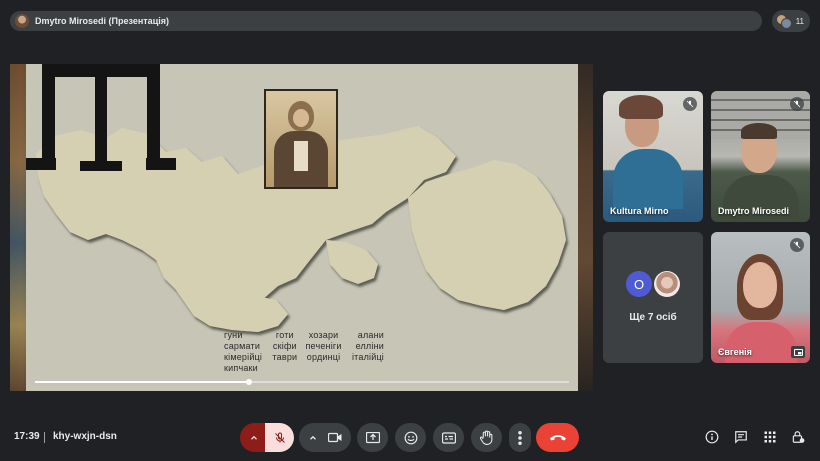  Describe the element at coordinates (102, 21) in the screenshot. I see `presenter-label: Dmytro Mirosedi (Презентація)` at that location.